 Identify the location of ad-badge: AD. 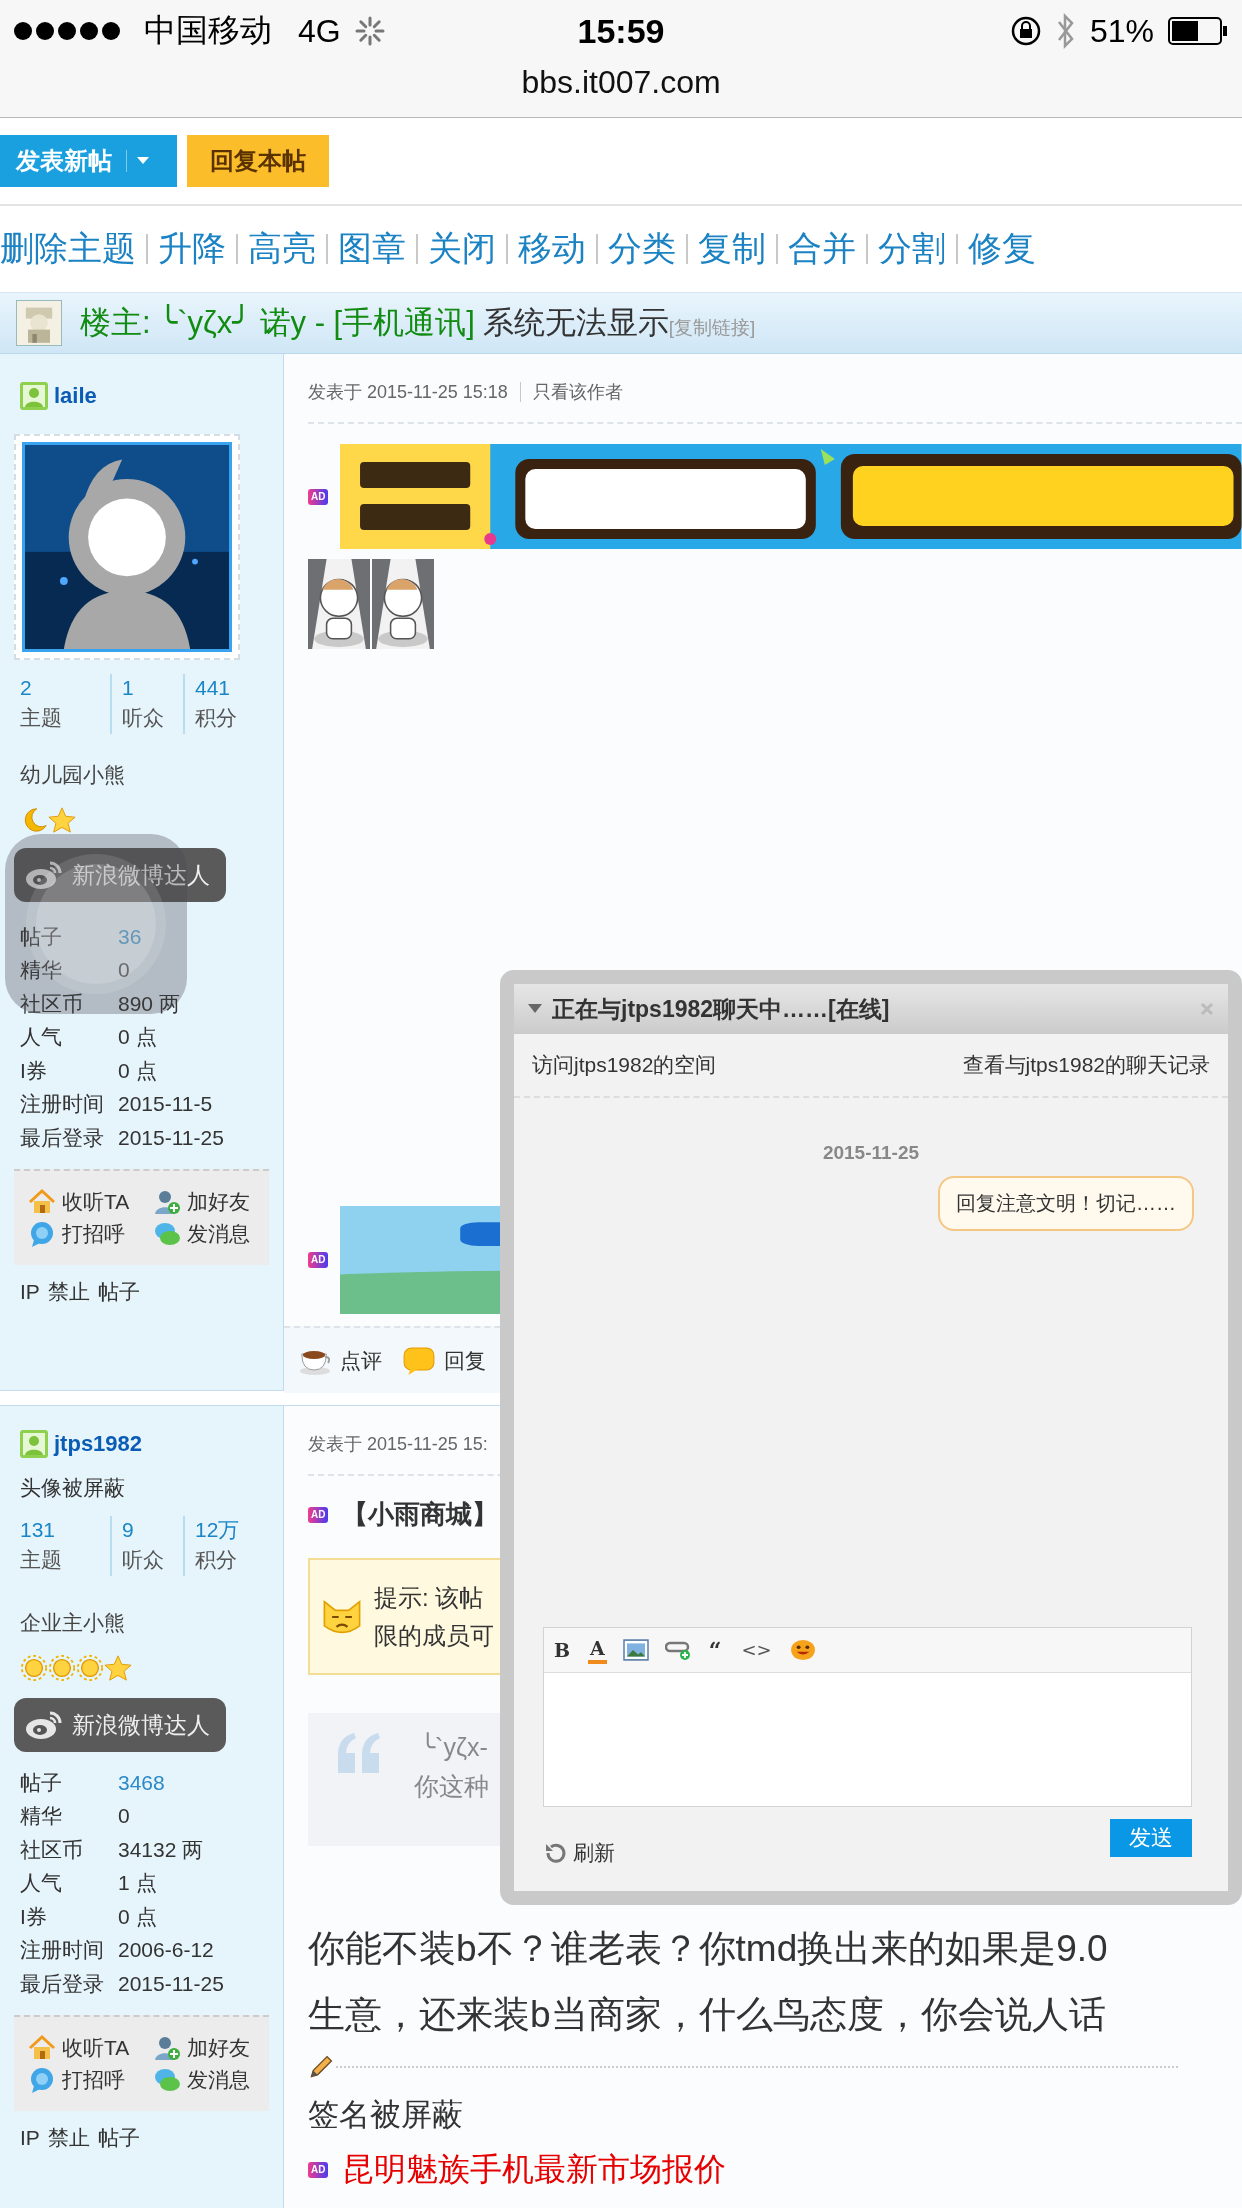
(318, 2170).